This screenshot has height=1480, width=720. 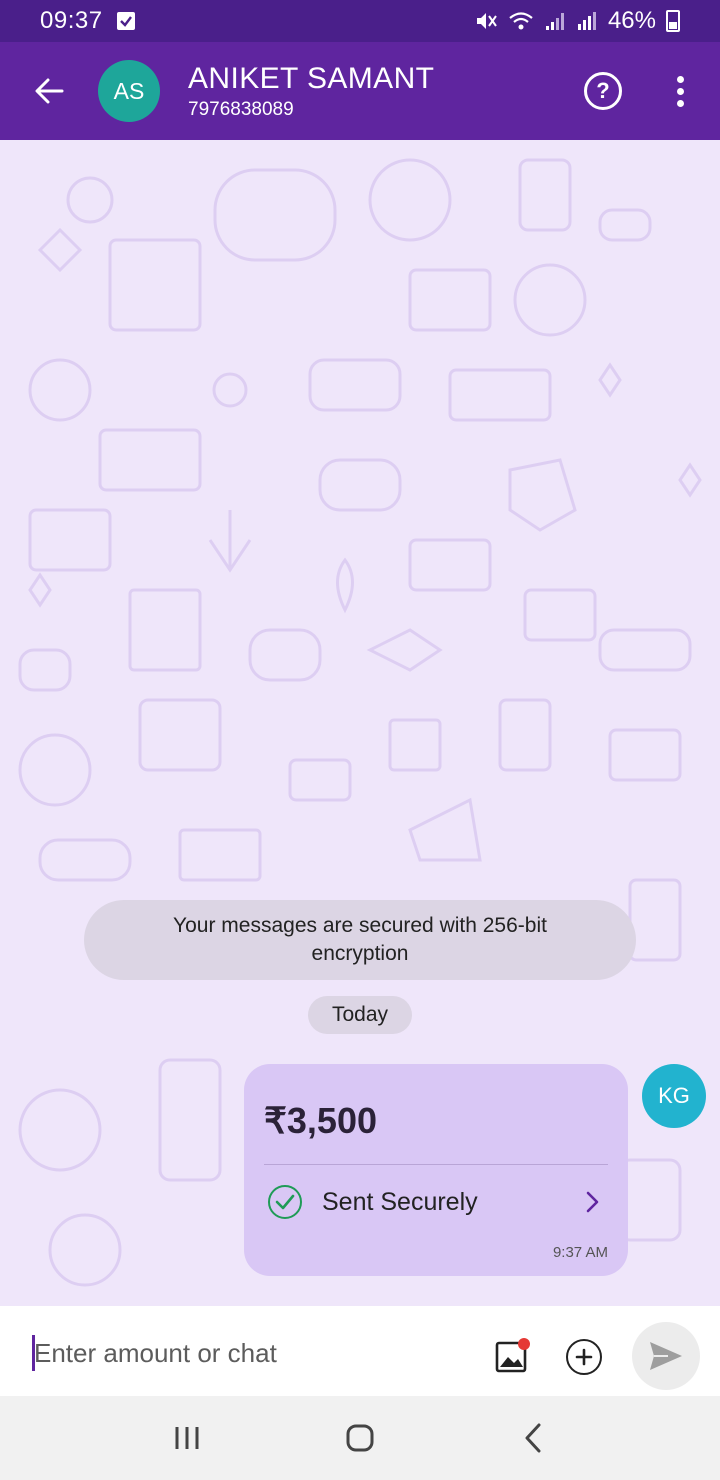 I want to click on arrow-left-icon, so click(x=49, y=91).